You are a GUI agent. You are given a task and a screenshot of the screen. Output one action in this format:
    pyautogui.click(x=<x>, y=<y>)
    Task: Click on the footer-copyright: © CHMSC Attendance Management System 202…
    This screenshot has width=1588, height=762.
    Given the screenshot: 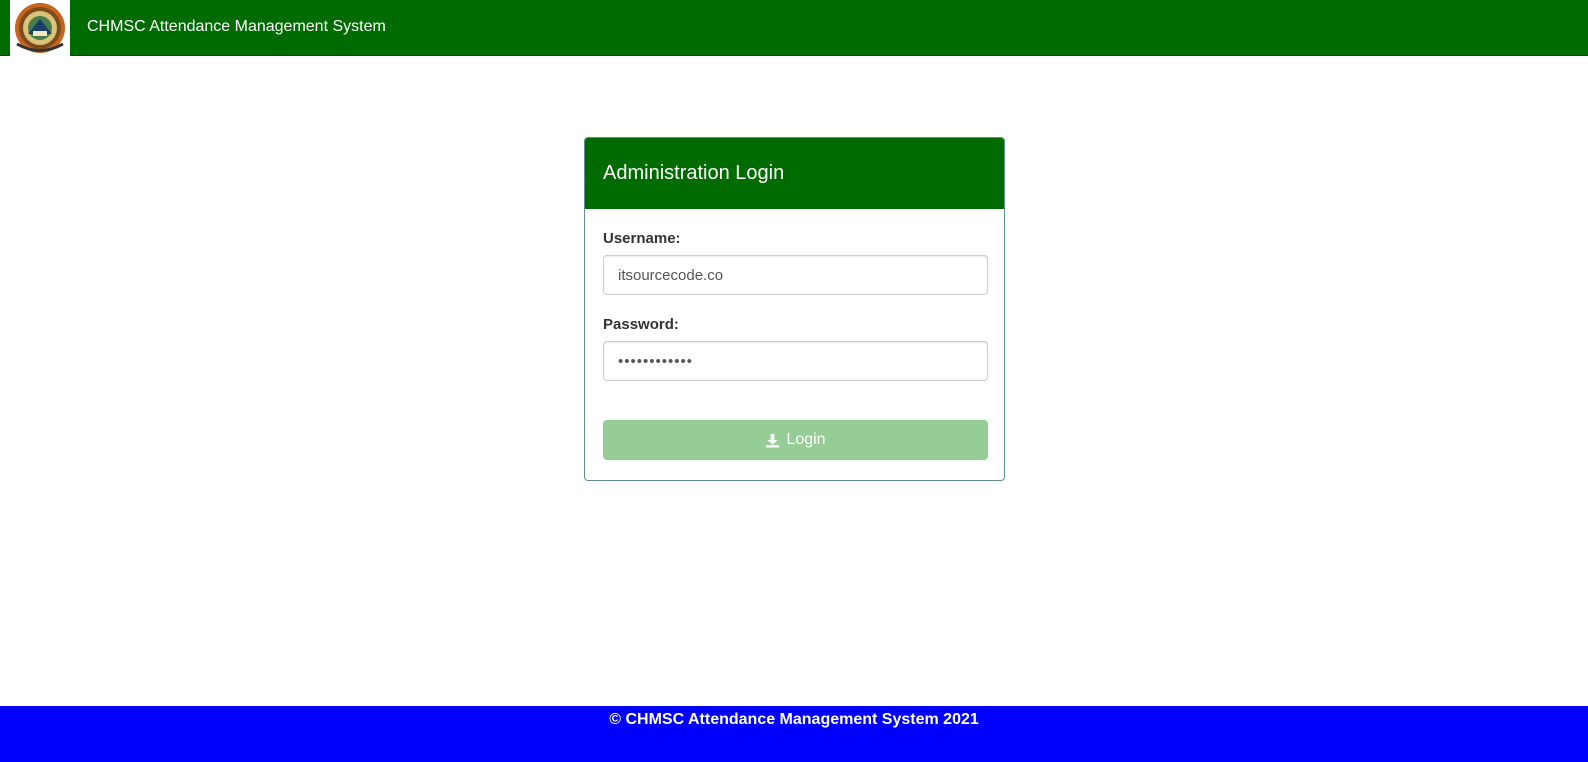 What is the action you would take?
    pyautogui.click(x=794, y=719)
    